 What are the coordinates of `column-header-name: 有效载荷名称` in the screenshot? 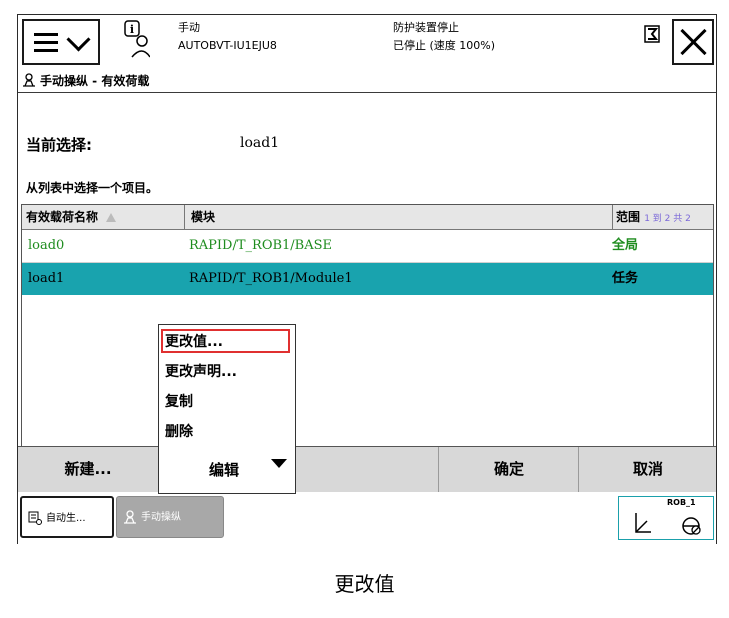 It's located at (105, 217).